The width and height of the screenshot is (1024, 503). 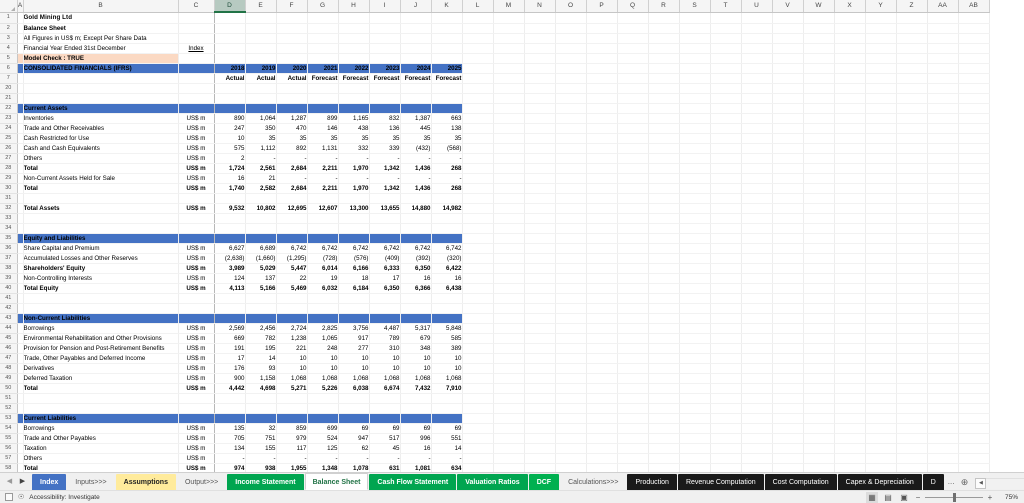 What do you see at coordinates (416, 158) in the screenshot?
I see `value-2024: -` at bounding box center [416, 158].